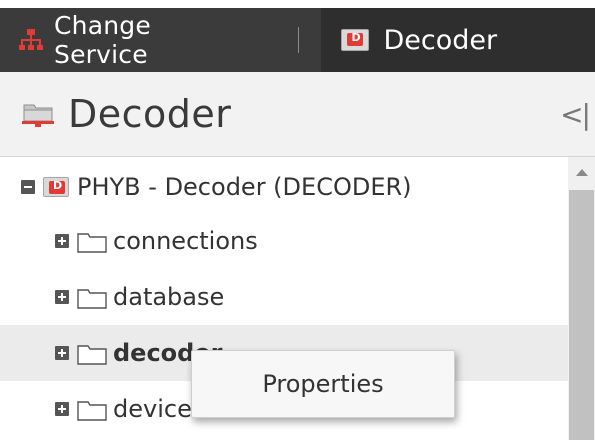  Describe the element at coordinates (582, 172) in the screenshot. I see `scroll-up-arrow-icon` at that location.